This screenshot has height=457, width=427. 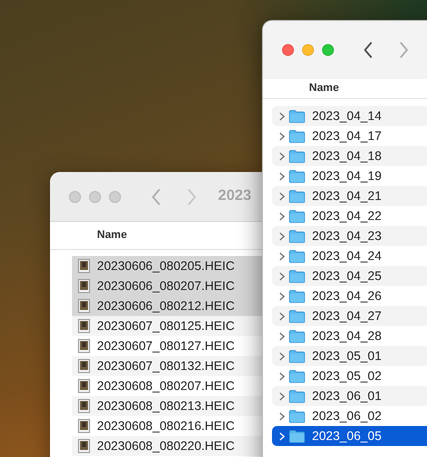 I want to click on folder-name: 2023_04_27, so click(x=347, y=316).